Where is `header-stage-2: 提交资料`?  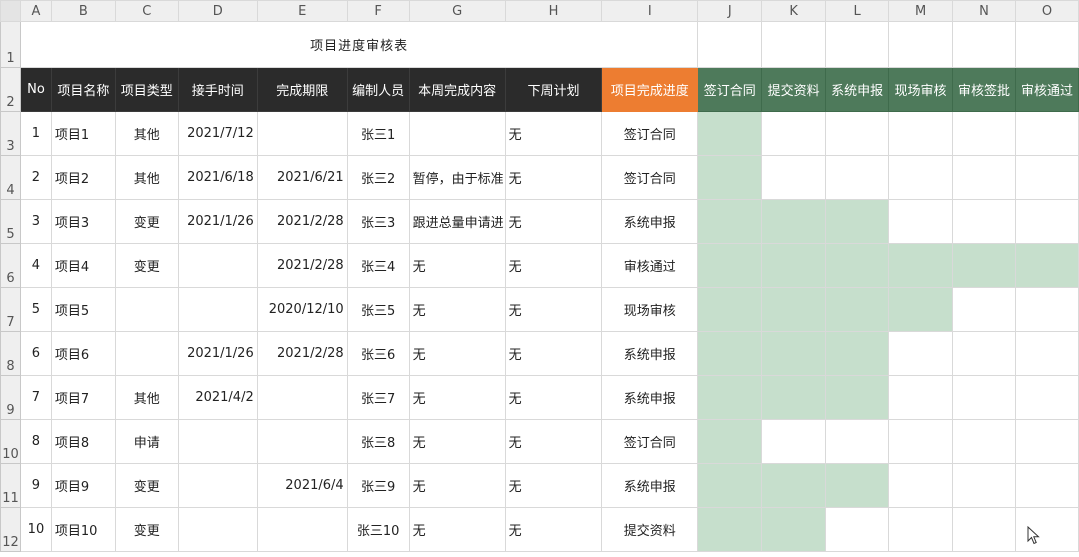
header-stage-2: 提交资料 is located at coordinates (794, 89).